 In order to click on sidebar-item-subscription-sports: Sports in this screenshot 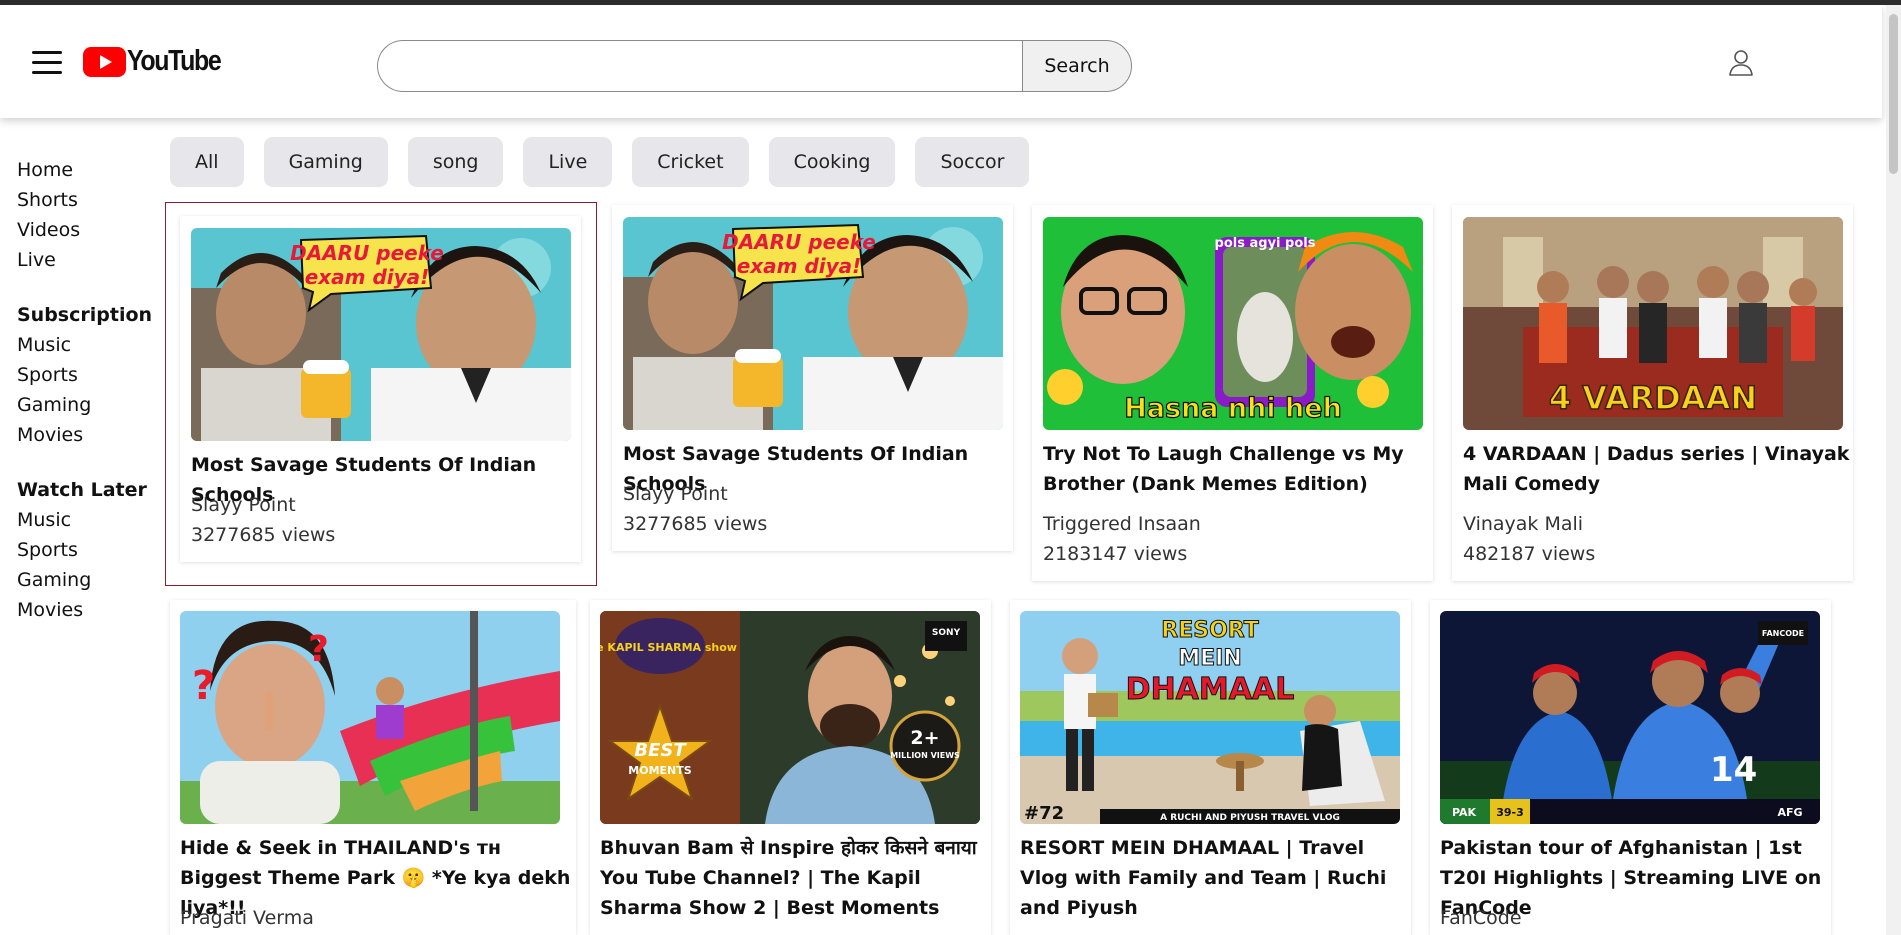, I will do `click(87, 375)`.